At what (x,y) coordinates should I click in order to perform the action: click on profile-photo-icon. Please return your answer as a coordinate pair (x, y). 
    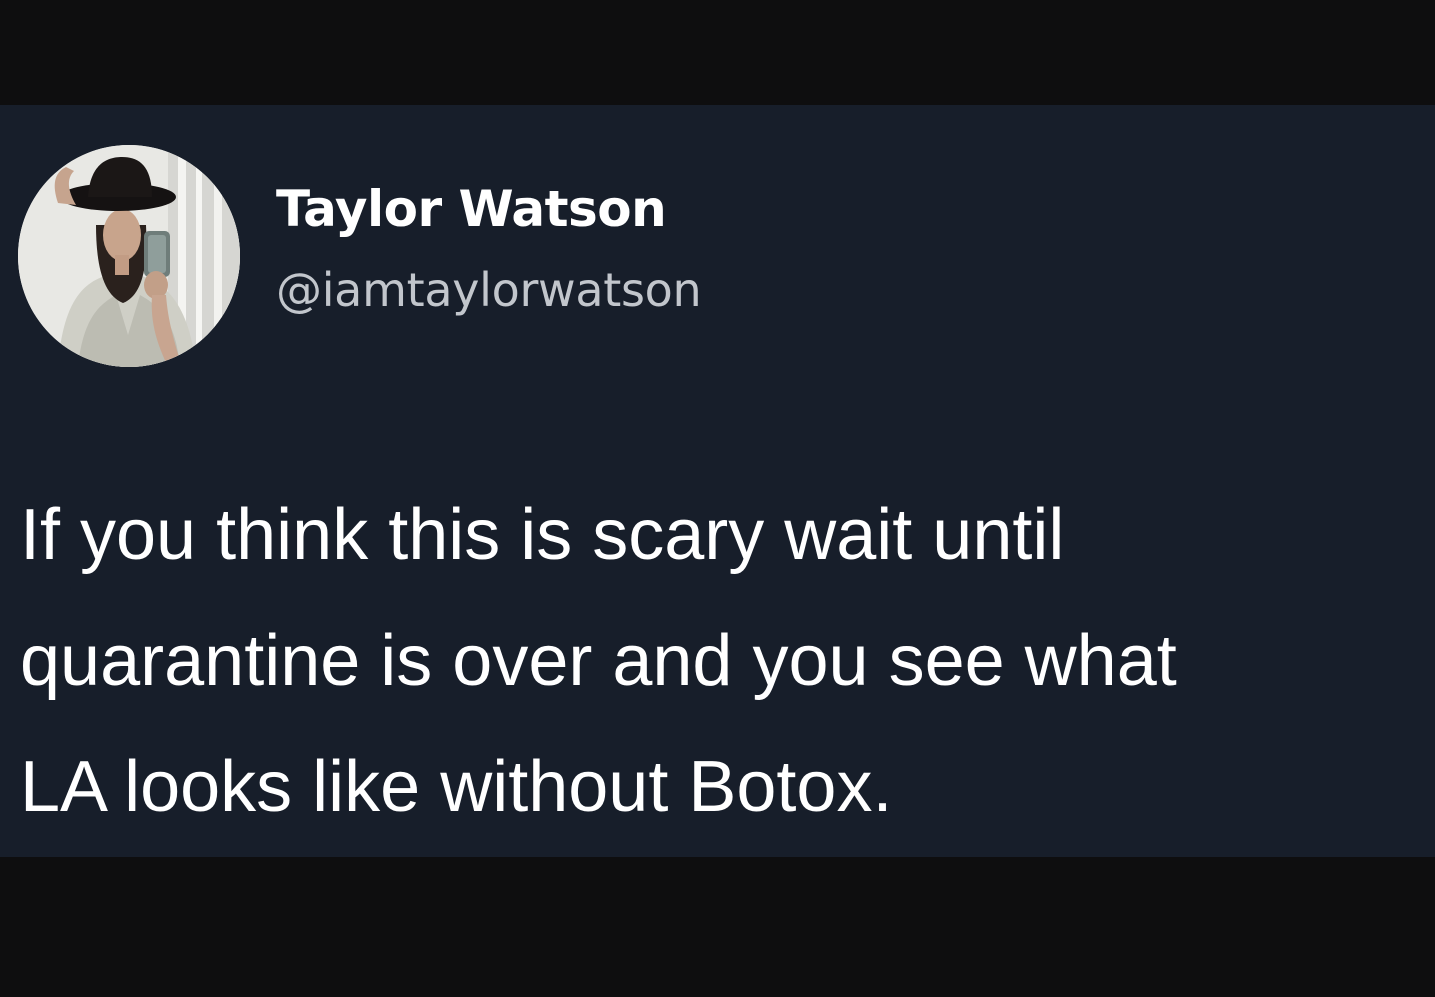
    Looking at the image, I should click on (129, 256).